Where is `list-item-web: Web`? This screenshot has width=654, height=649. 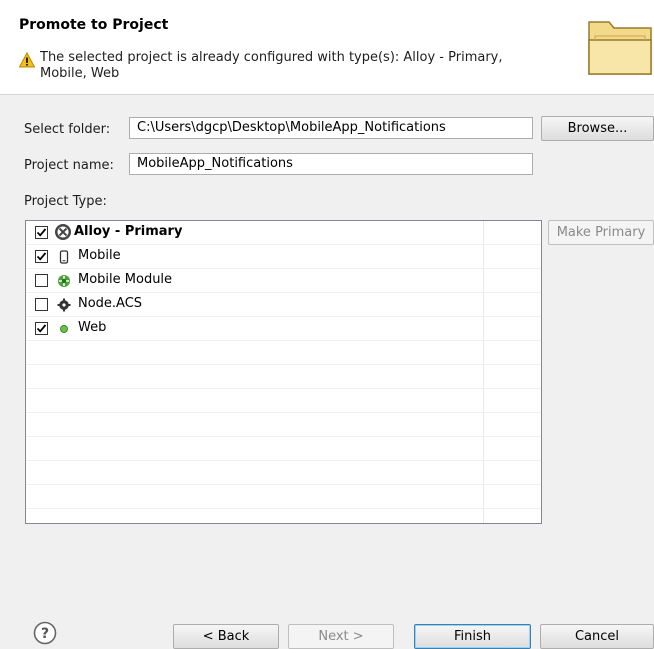
list-item-web: Web is located at coordinates (283, 329).